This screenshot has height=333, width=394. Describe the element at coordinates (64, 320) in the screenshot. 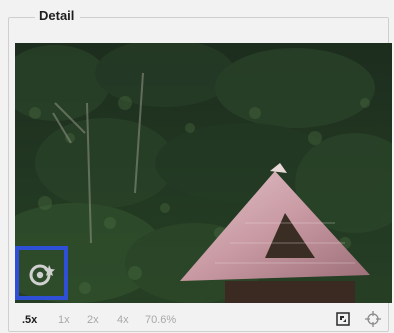

I see `zoom-option-1x: 1x` at that location.